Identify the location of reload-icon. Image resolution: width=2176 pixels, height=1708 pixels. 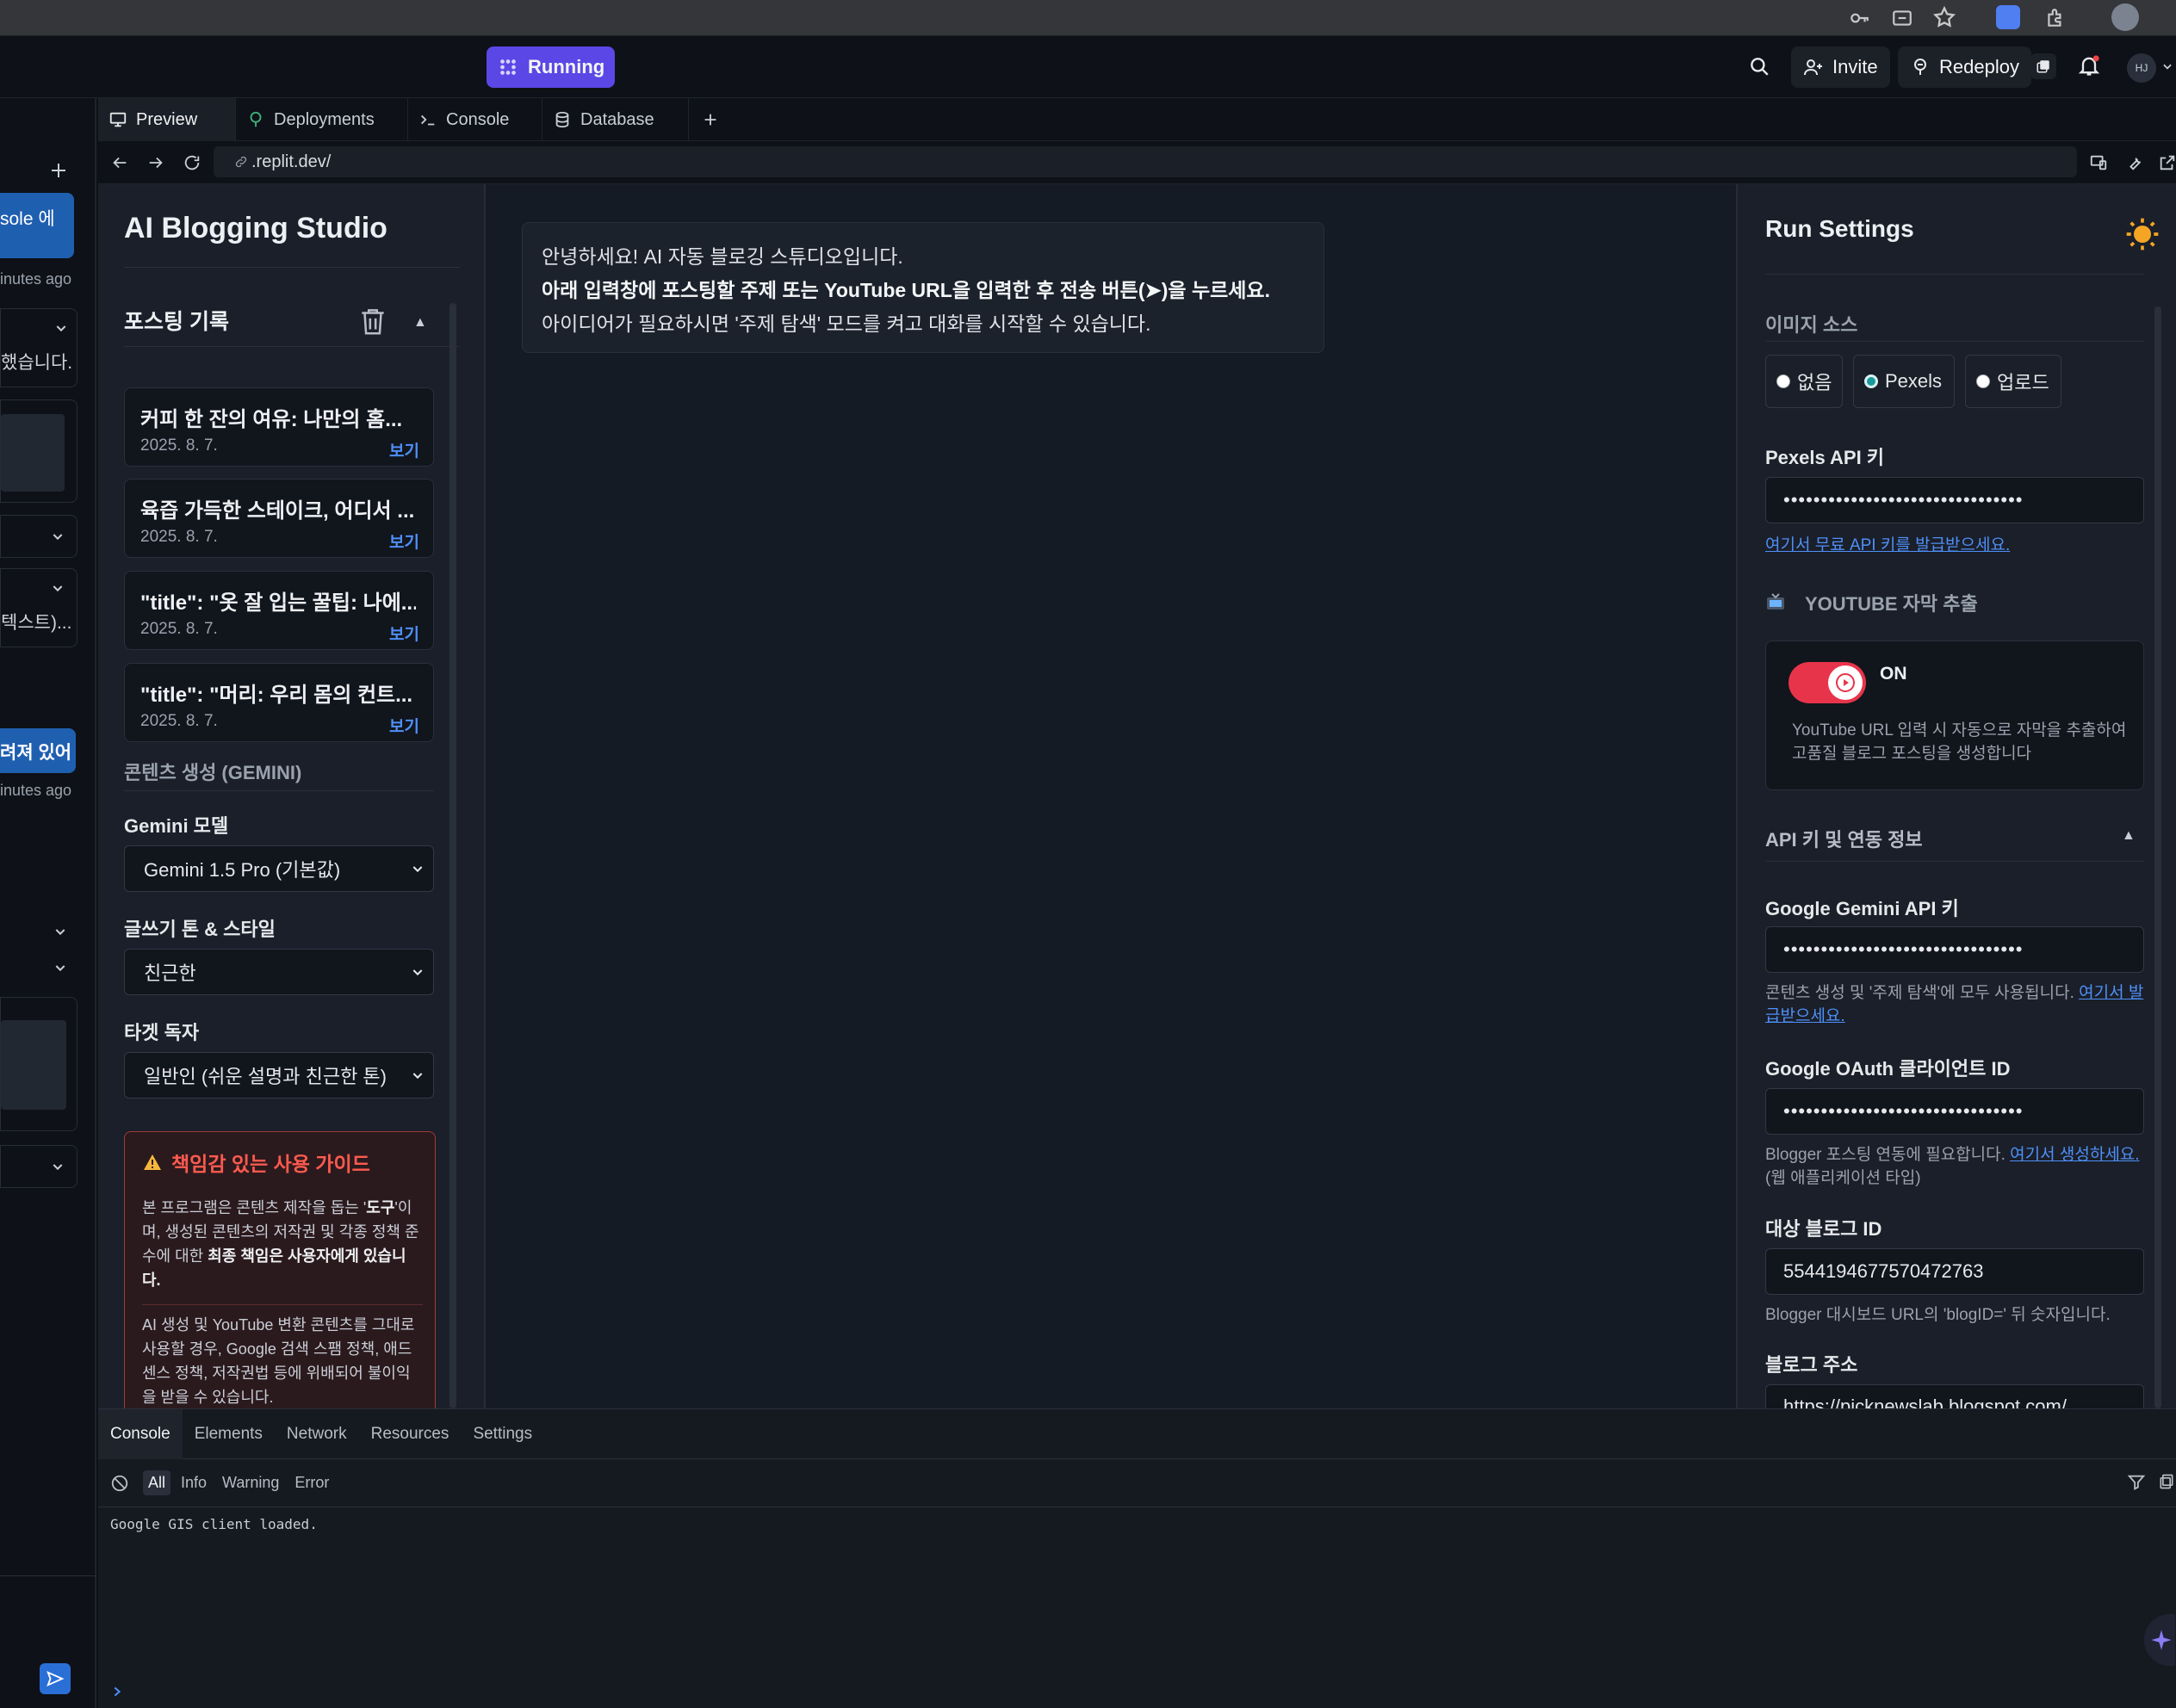
(192, 162).